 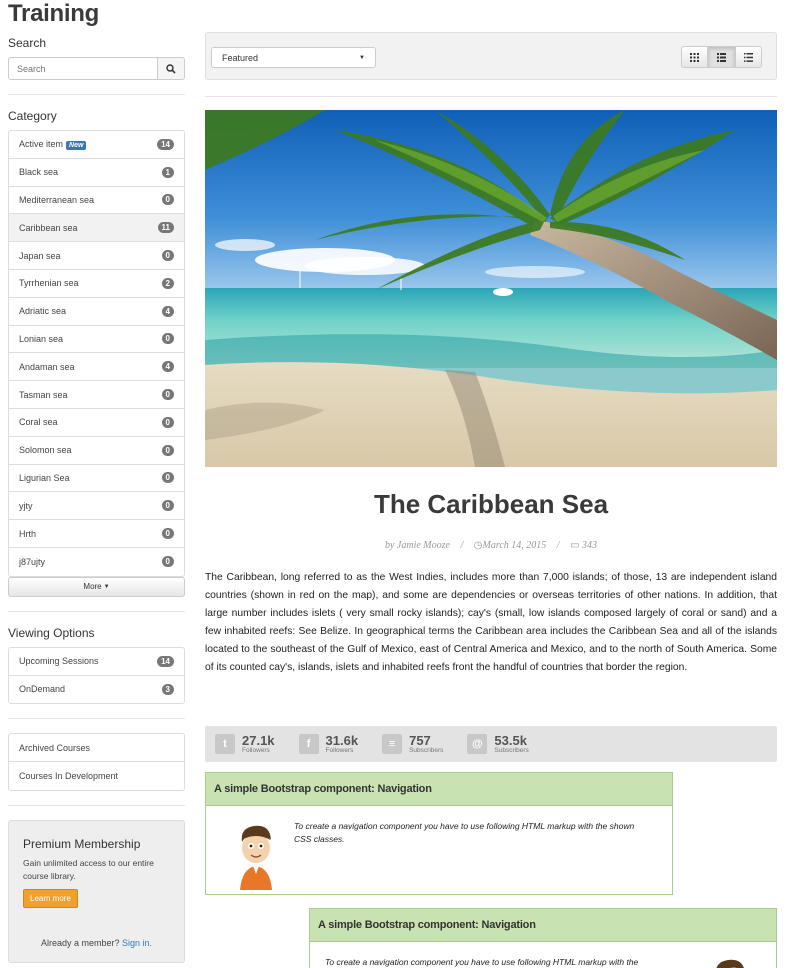 I want to click on more-button: More ▼, so click(x=96, y=586).